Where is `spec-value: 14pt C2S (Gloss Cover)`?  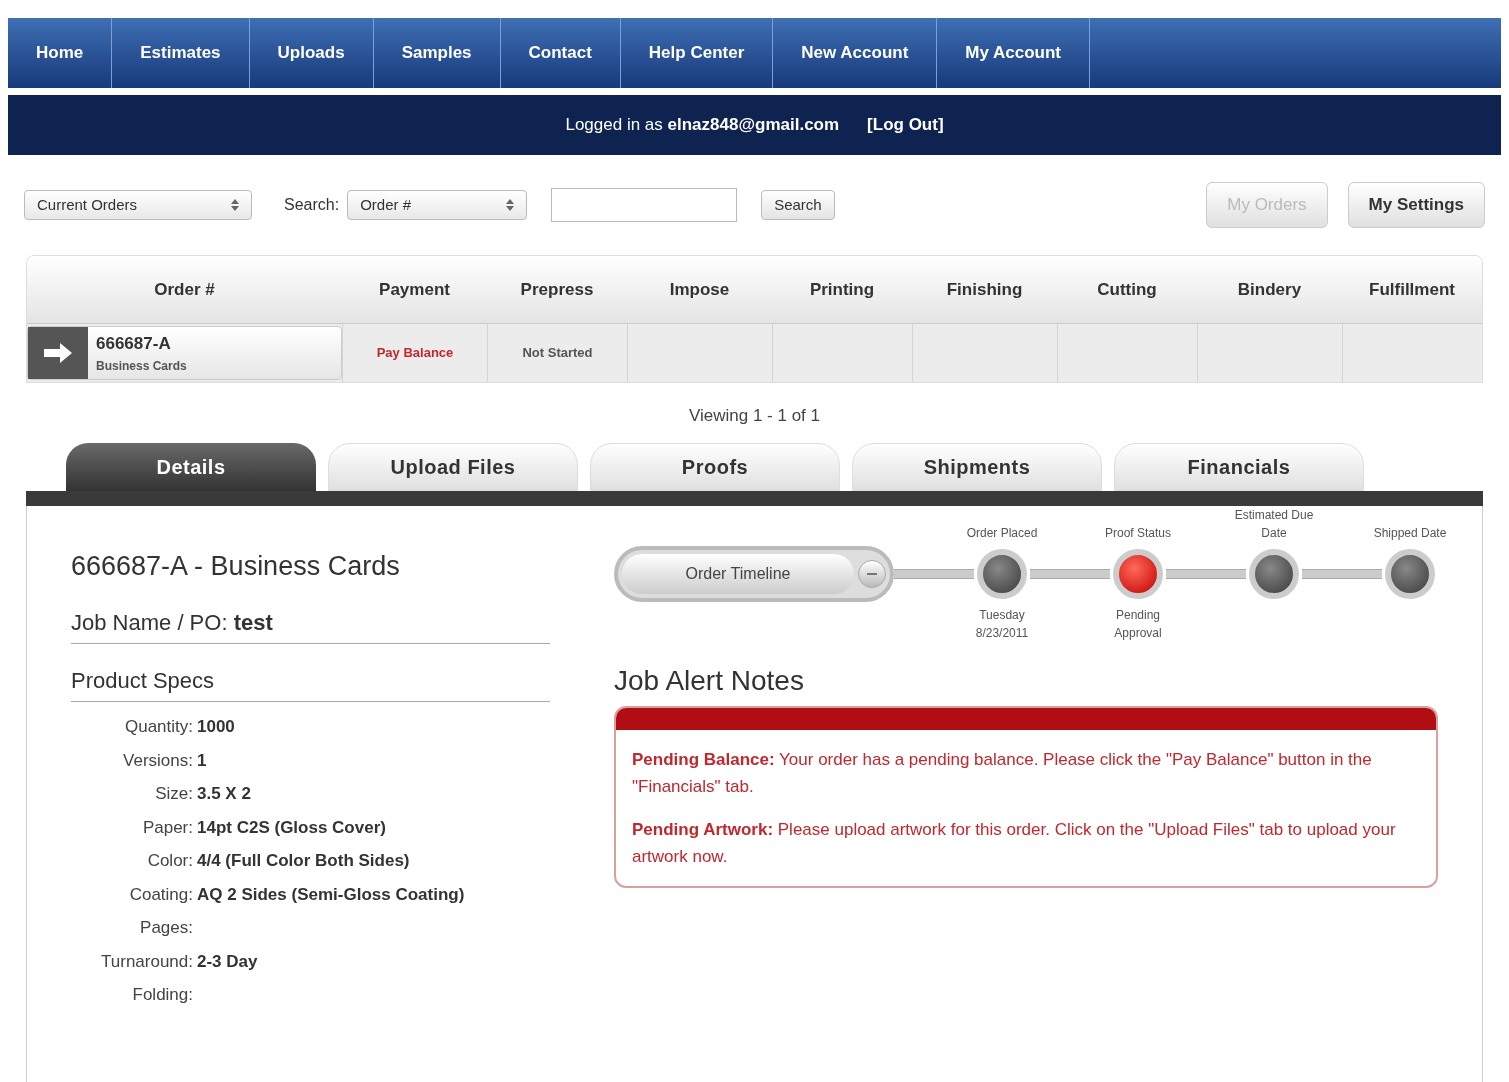 spec-value: 14pt C2S (Gloss Cover) is located at coordinates (291, 827).